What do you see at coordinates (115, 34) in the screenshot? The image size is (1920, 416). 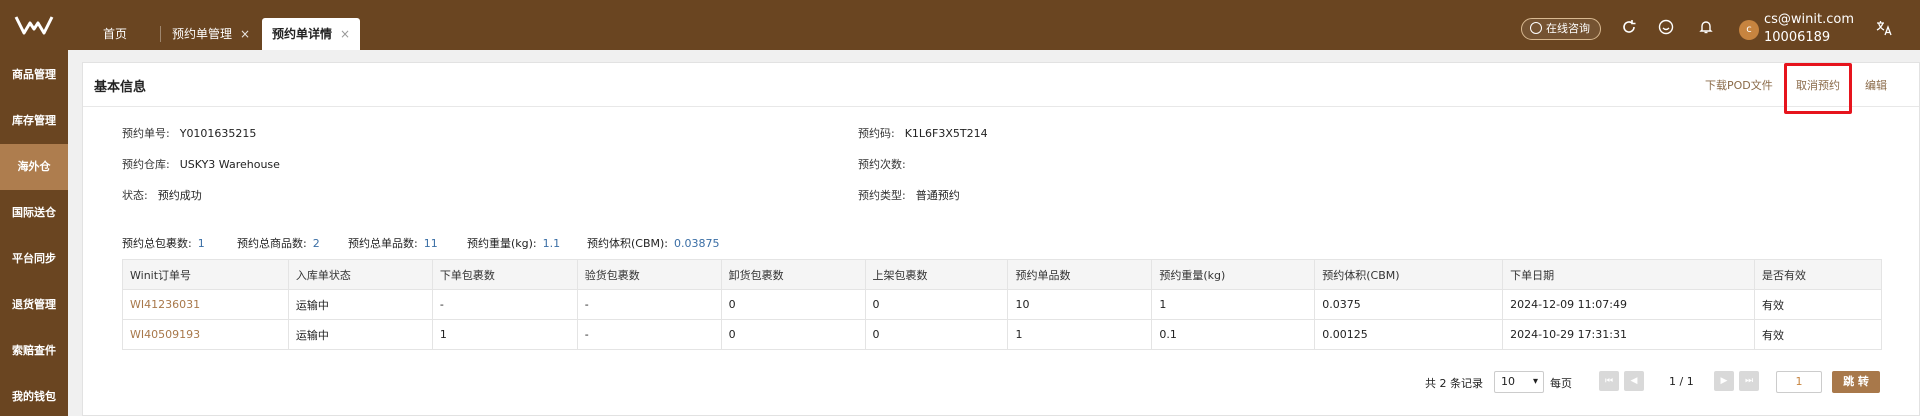 I see `tab-home: 首页` at bounding box center [115, 34].